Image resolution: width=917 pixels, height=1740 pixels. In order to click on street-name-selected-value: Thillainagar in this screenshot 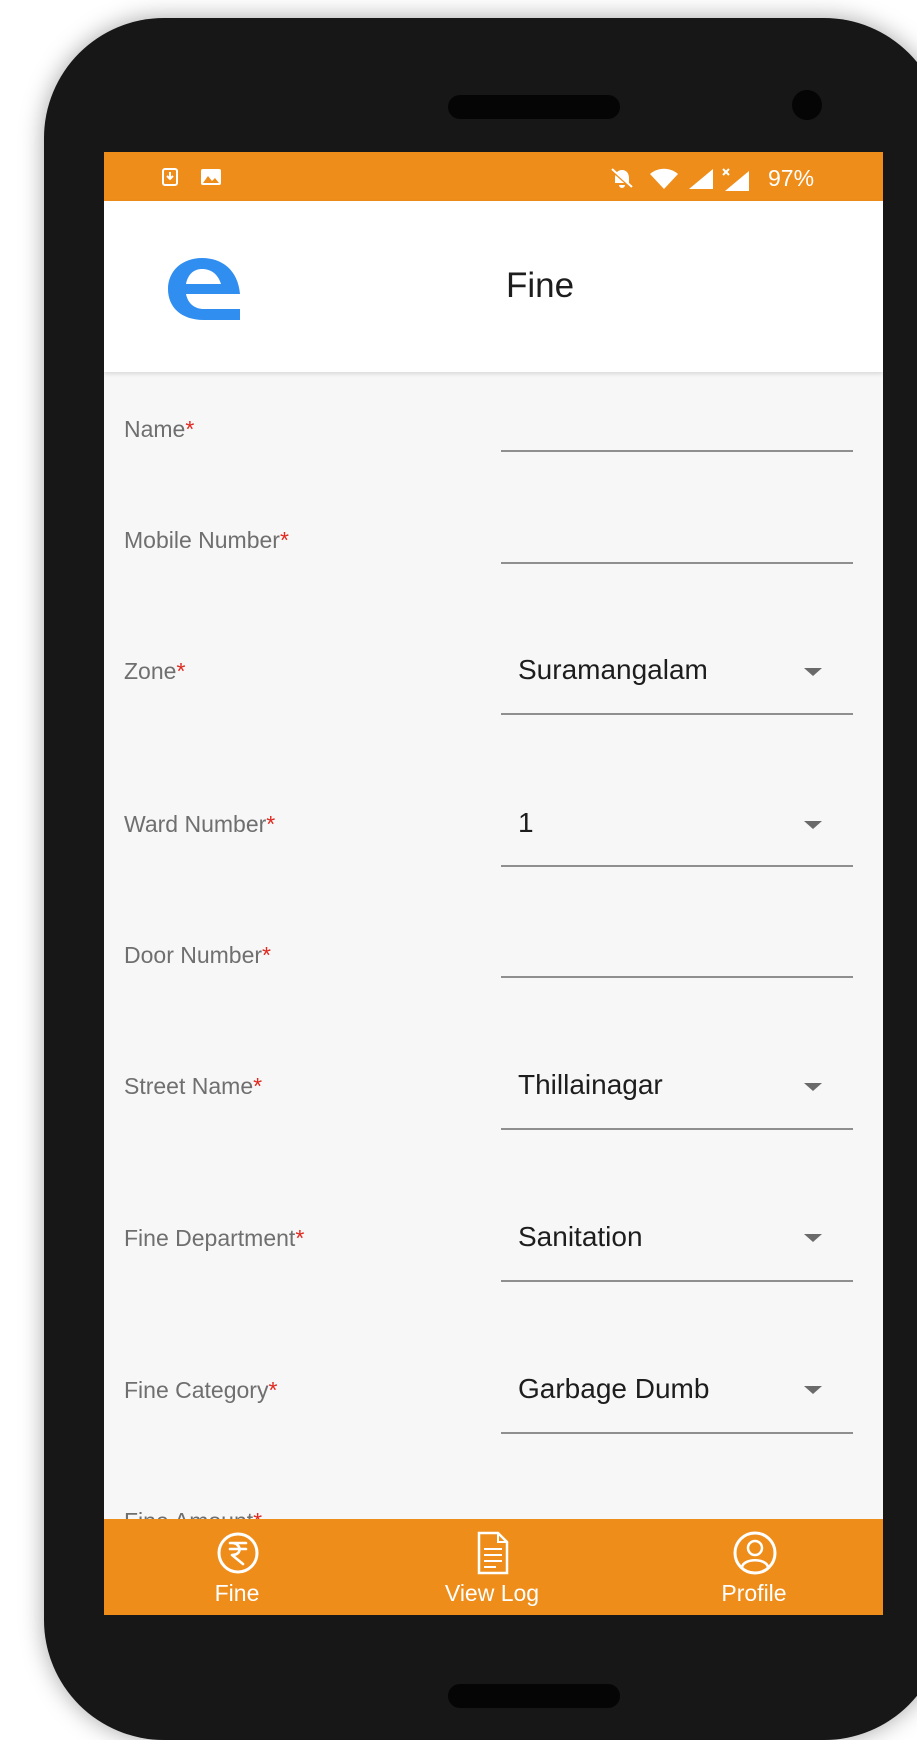, I will do `click(590, 1084)`.